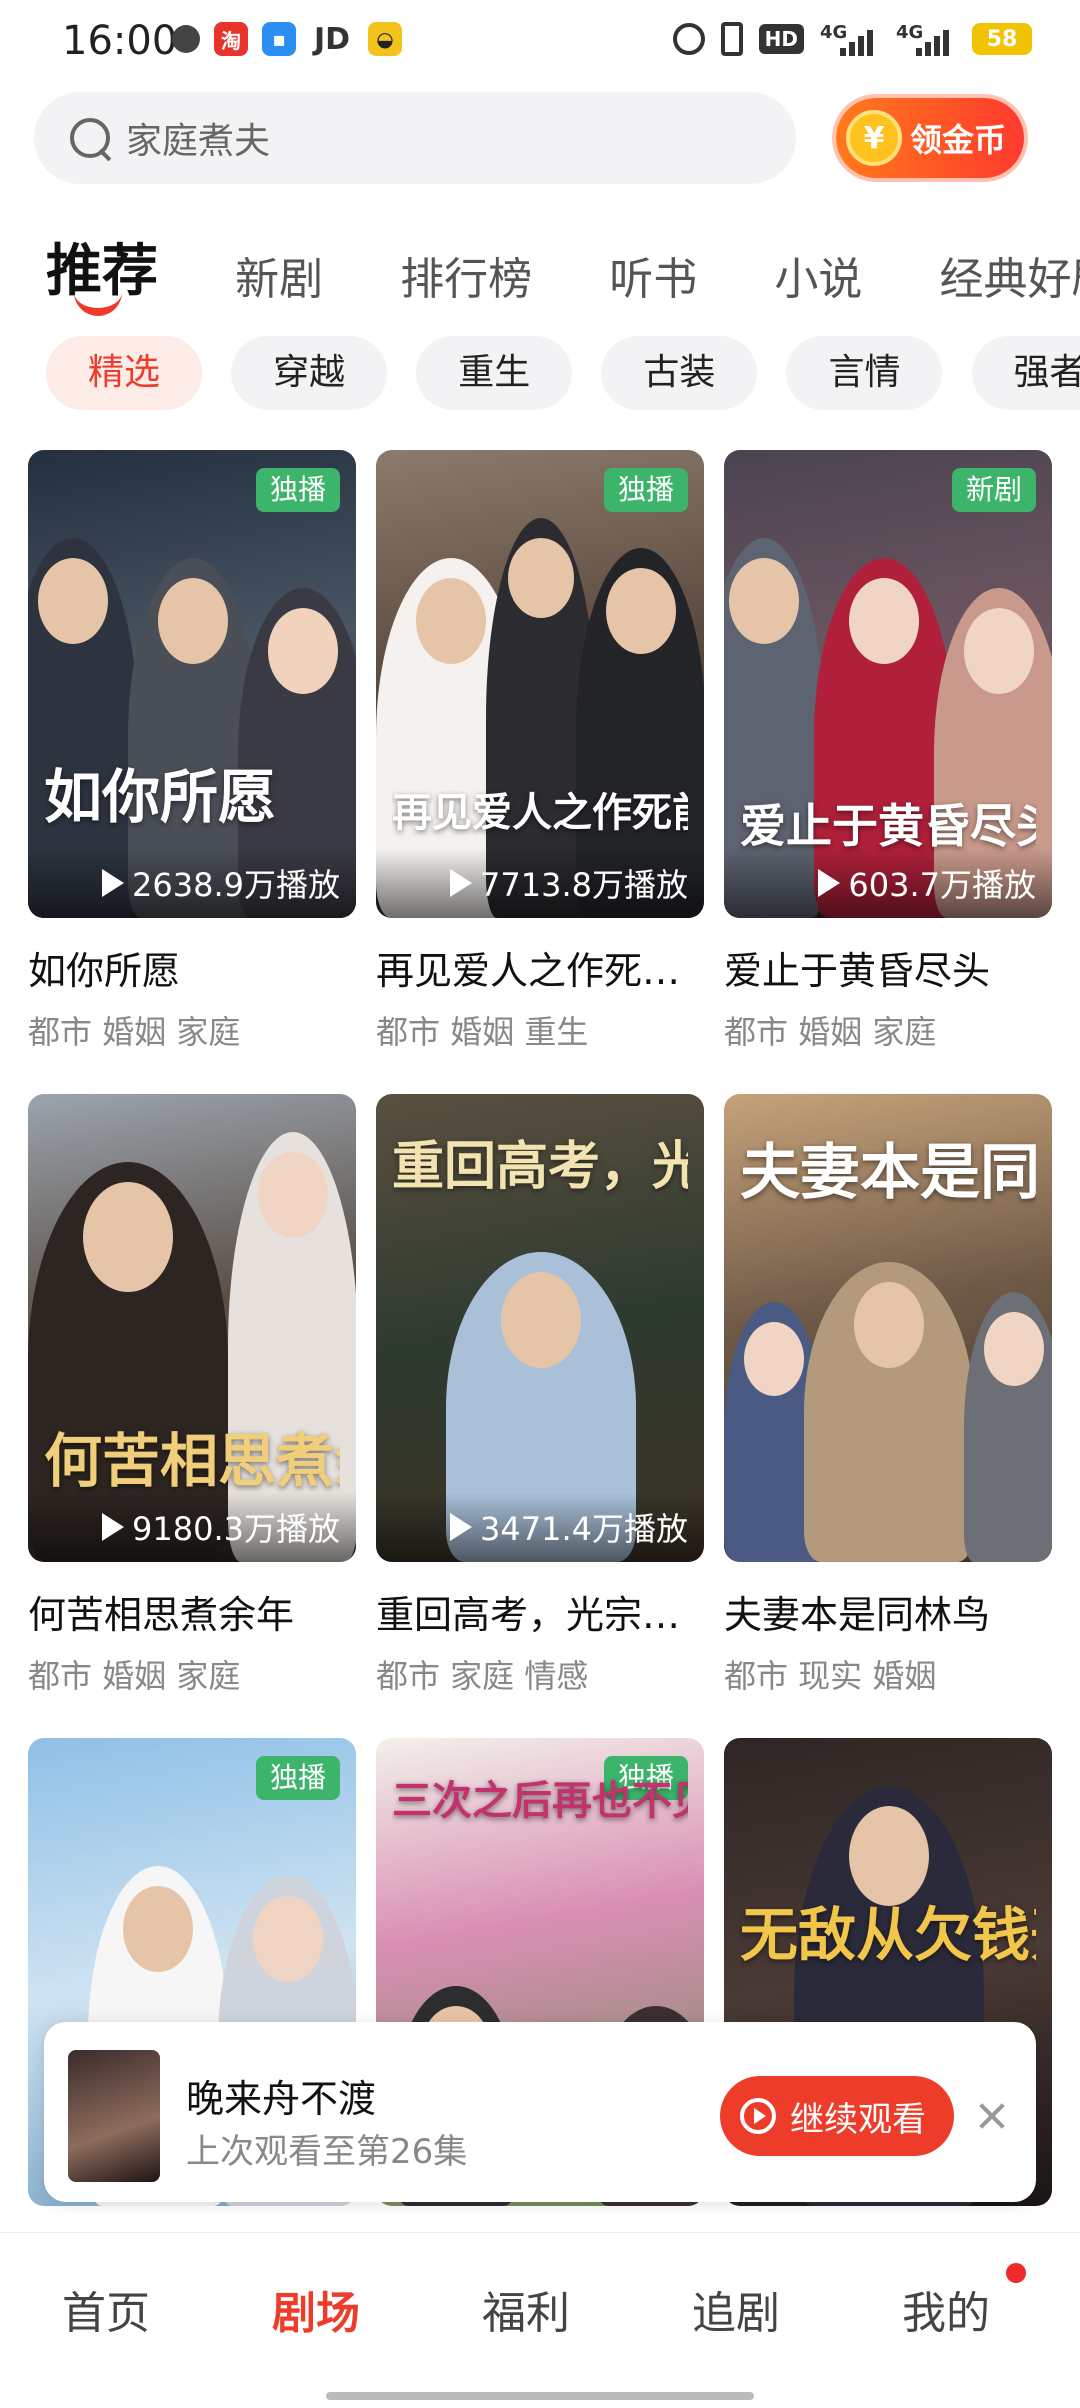 This screenshot has height=2408, width=1080. Describe the element at coordinates (415, 138) in the screenshot. I see `search-input: 家庭煮夫` at that location.